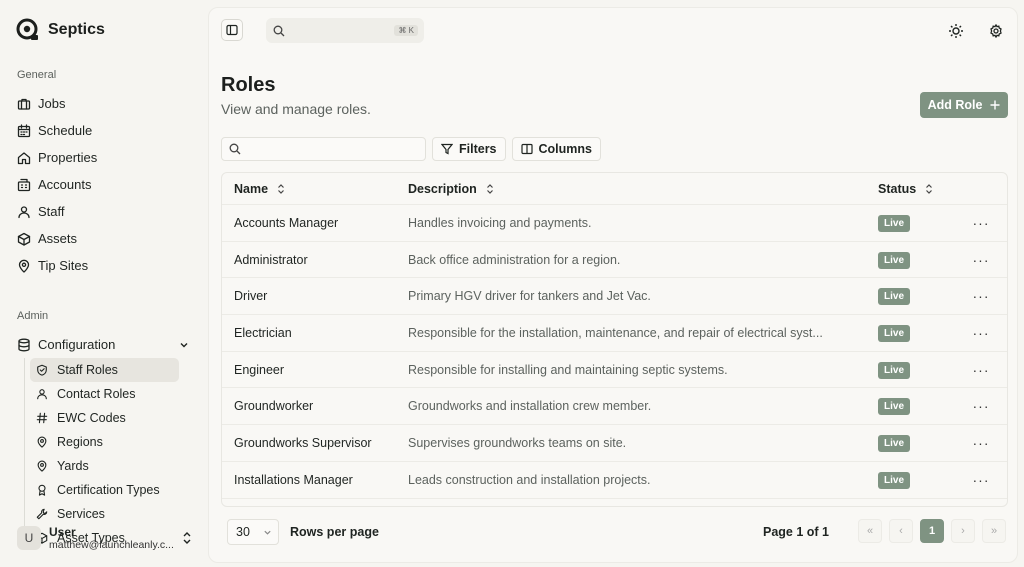 The width and height of the screenshot is (1024, 567). I want to click on chevrons-left-icon: «, so click(870, 531).